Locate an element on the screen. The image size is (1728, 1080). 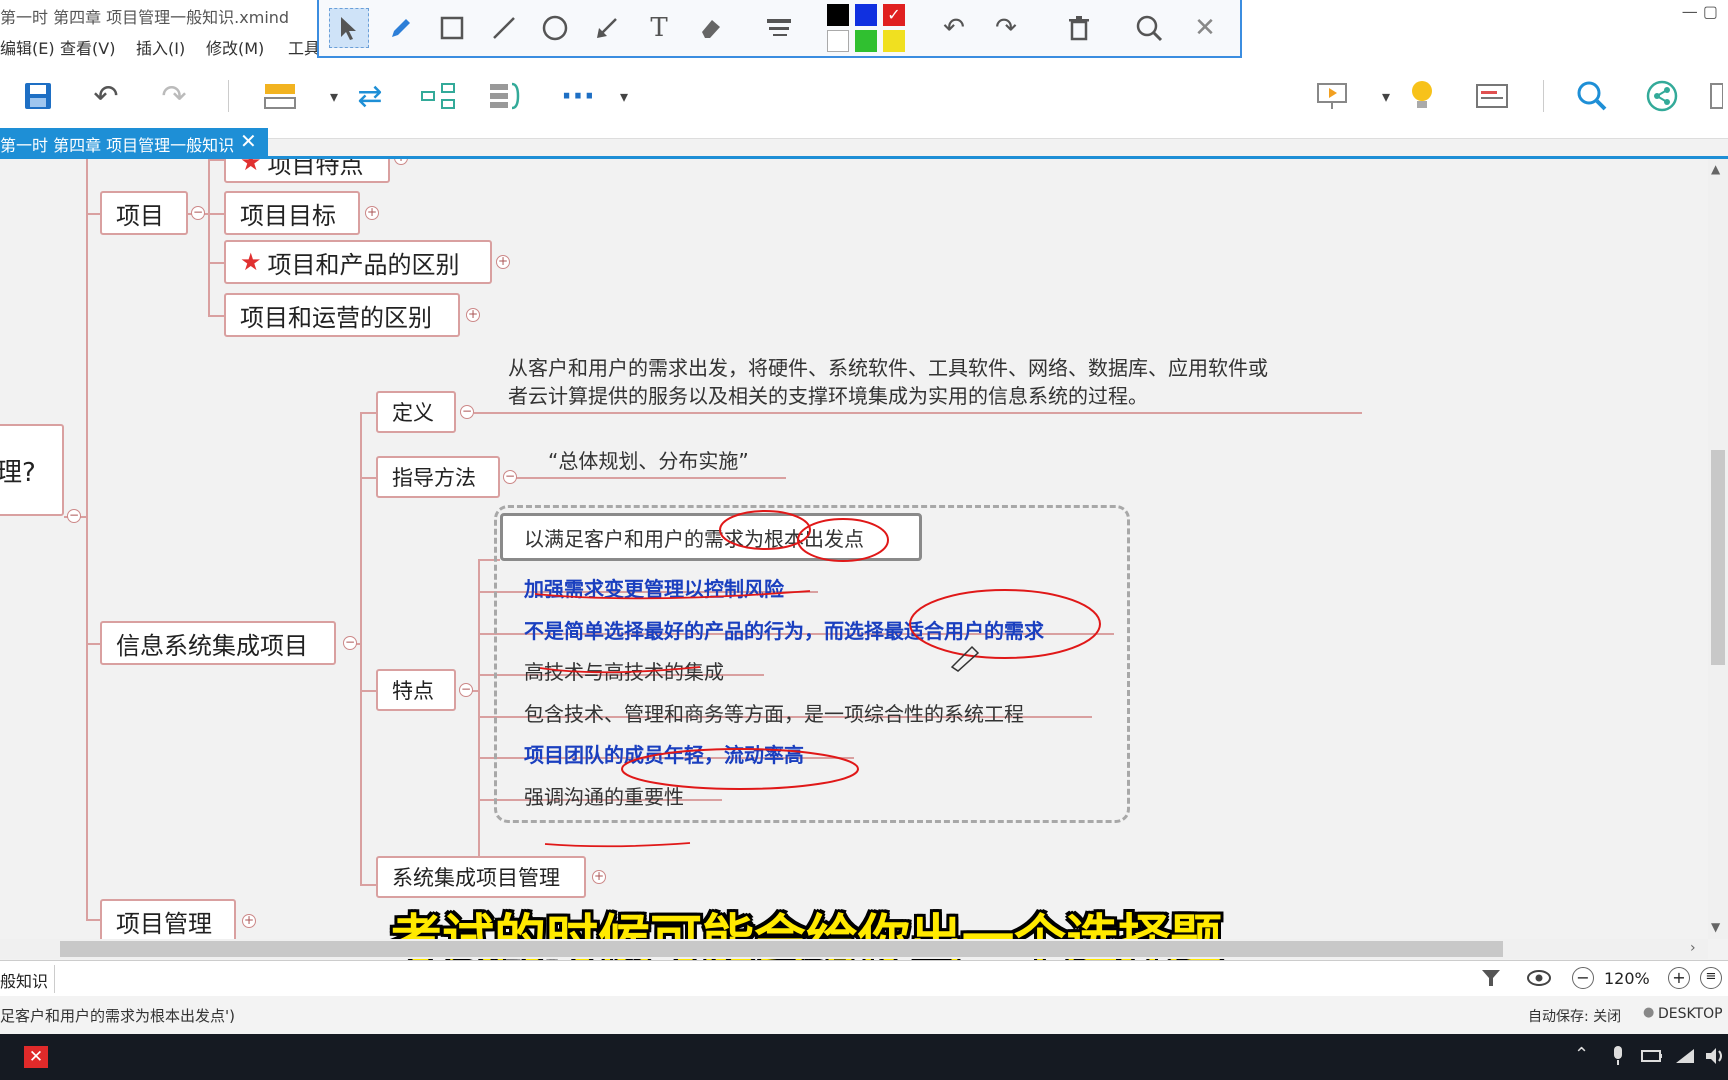
select-arrow-icon is located at coordinates (349, 28).